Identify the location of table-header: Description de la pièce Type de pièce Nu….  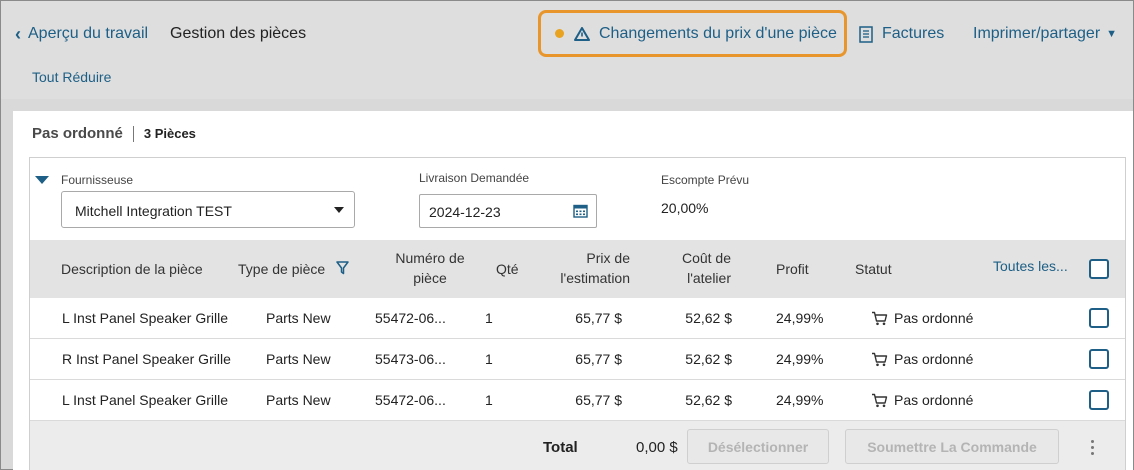
(577, 269).